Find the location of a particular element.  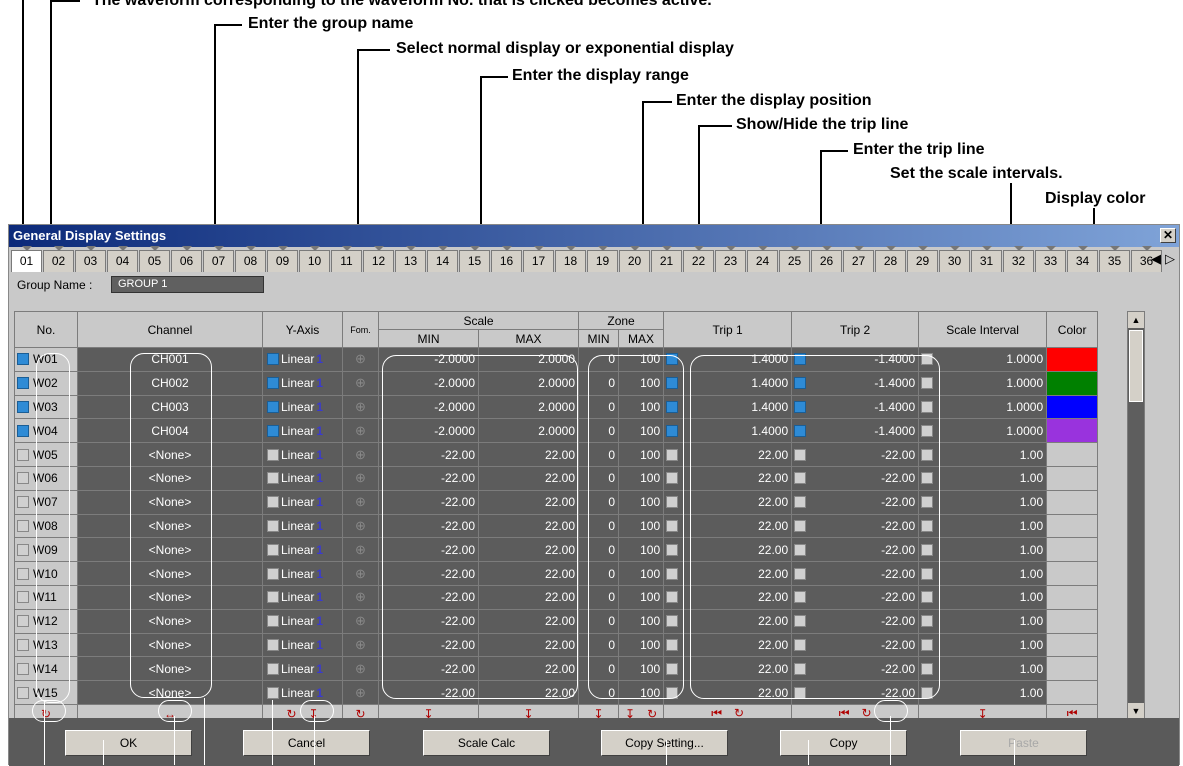

tab-30: 30 is located at coordinates (954, 259).